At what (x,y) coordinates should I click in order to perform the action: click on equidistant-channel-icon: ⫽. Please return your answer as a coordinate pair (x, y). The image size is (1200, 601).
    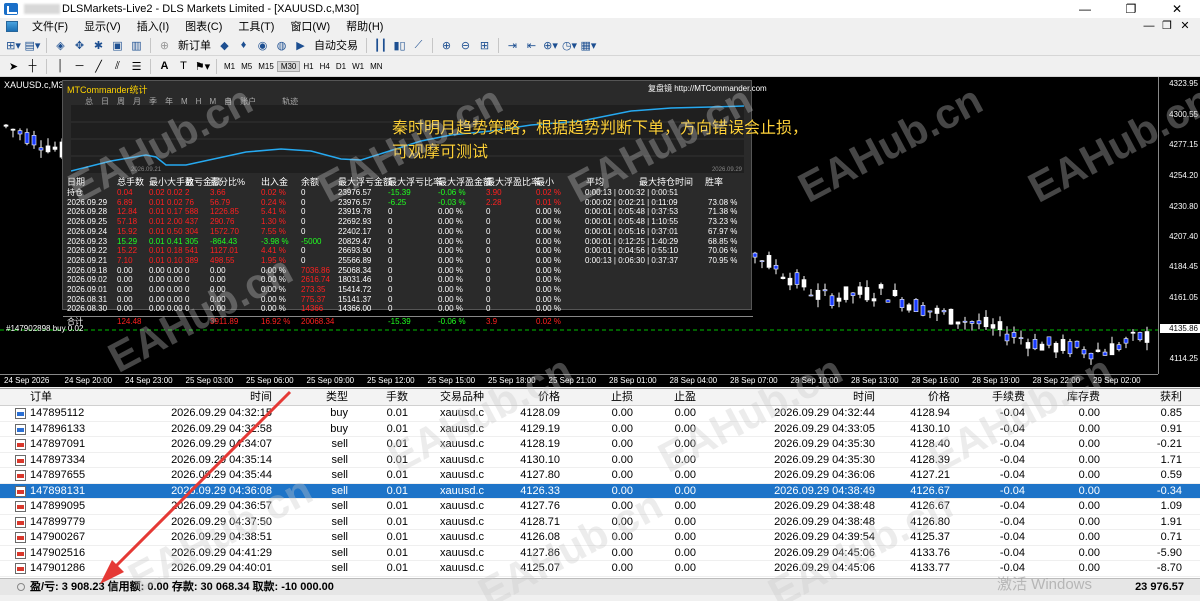
    Looking at the image, I should click on (117, 66).